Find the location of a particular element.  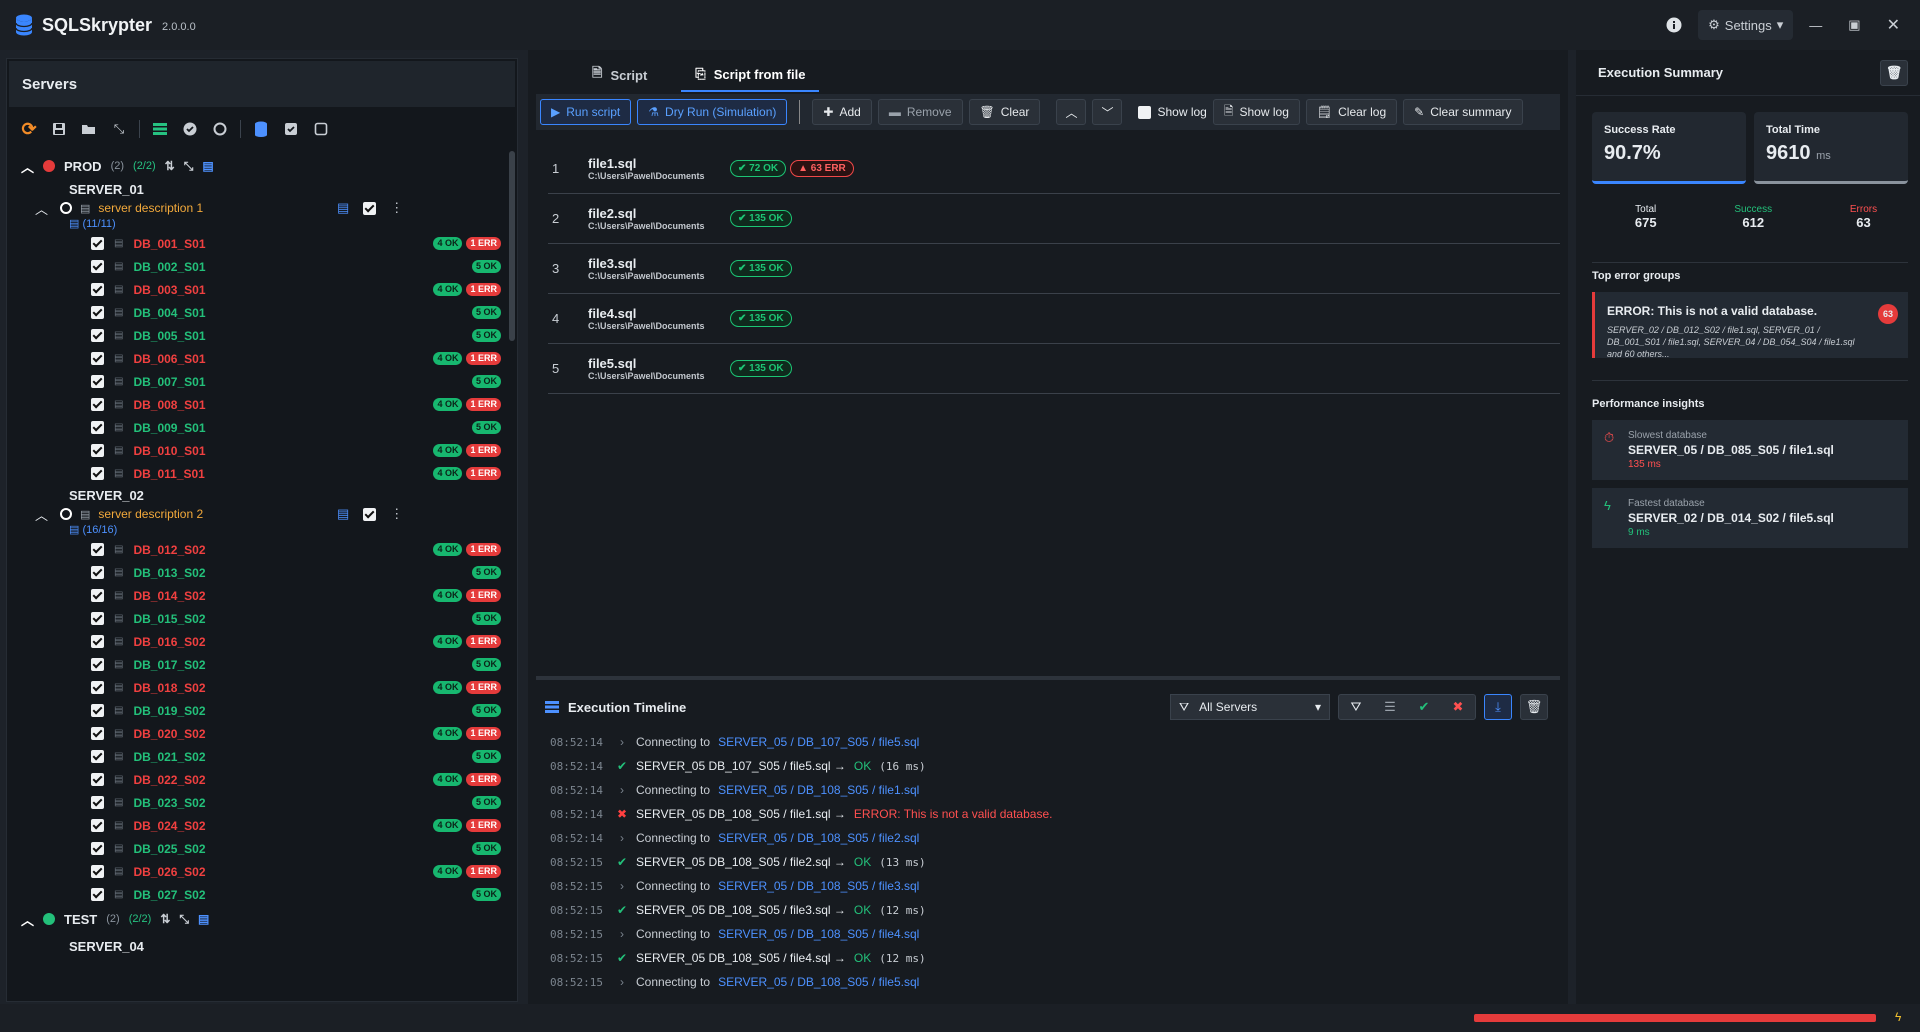

settings-button: ⚙ Settings ▾ is located at coordinates (1746, 25).